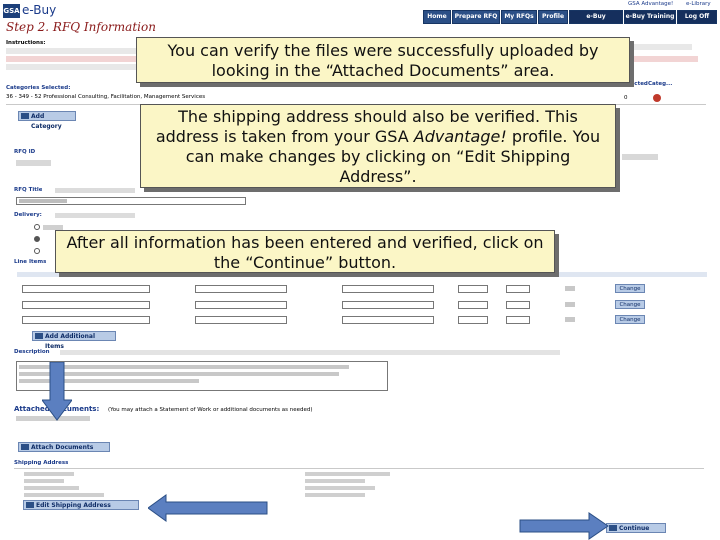 The width and height of the screenshot is (720, 540). I want to click on line-item-2-qty, so click(473, 305).